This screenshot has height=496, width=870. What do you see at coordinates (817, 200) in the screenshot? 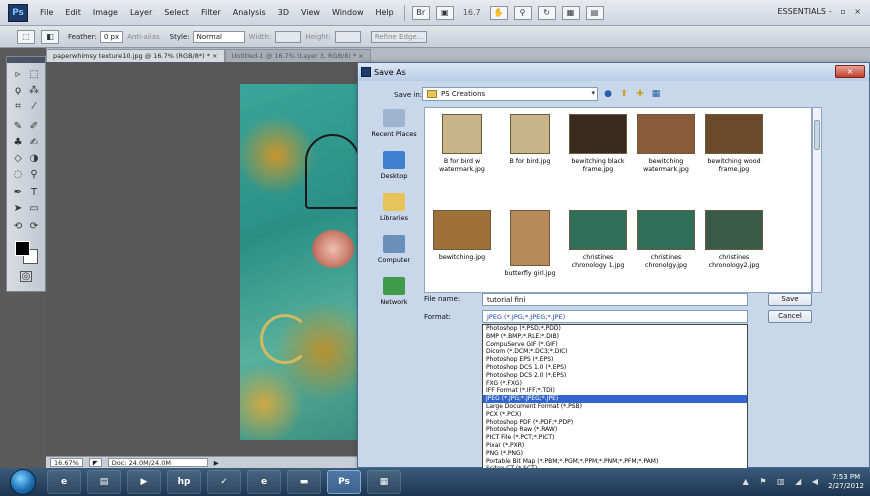
I see `file-list-scrollbar` at bounding box center [817, 200].